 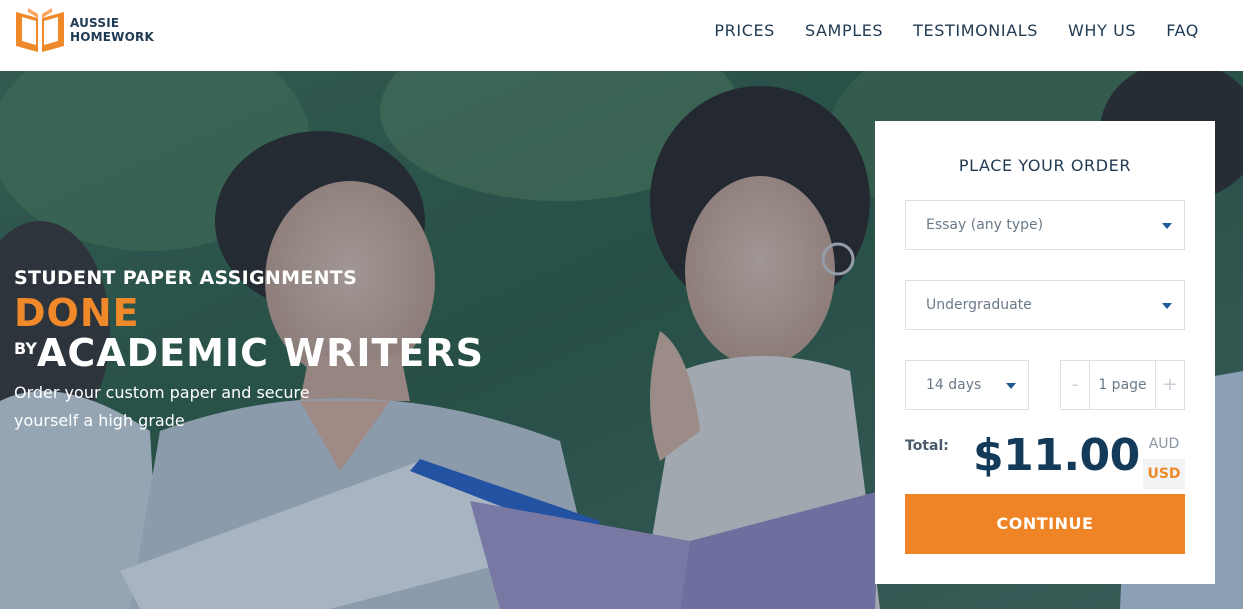 What do you see at coordinates (1164, 474) in the screenshot?
I see `currency-usd-toggle: USD` at bounding box center [1164, 474].